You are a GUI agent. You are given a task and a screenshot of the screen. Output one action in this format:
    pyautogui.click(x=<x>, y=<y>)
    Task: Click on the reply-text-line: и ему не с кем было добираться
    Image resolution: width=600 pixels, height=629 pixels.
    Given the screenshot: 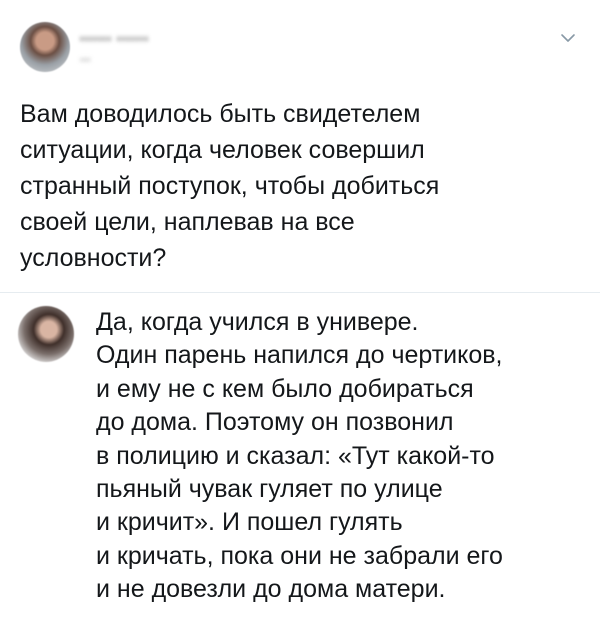 What is the action you would take?
    pyautogui.click(x=285, y=388)
    